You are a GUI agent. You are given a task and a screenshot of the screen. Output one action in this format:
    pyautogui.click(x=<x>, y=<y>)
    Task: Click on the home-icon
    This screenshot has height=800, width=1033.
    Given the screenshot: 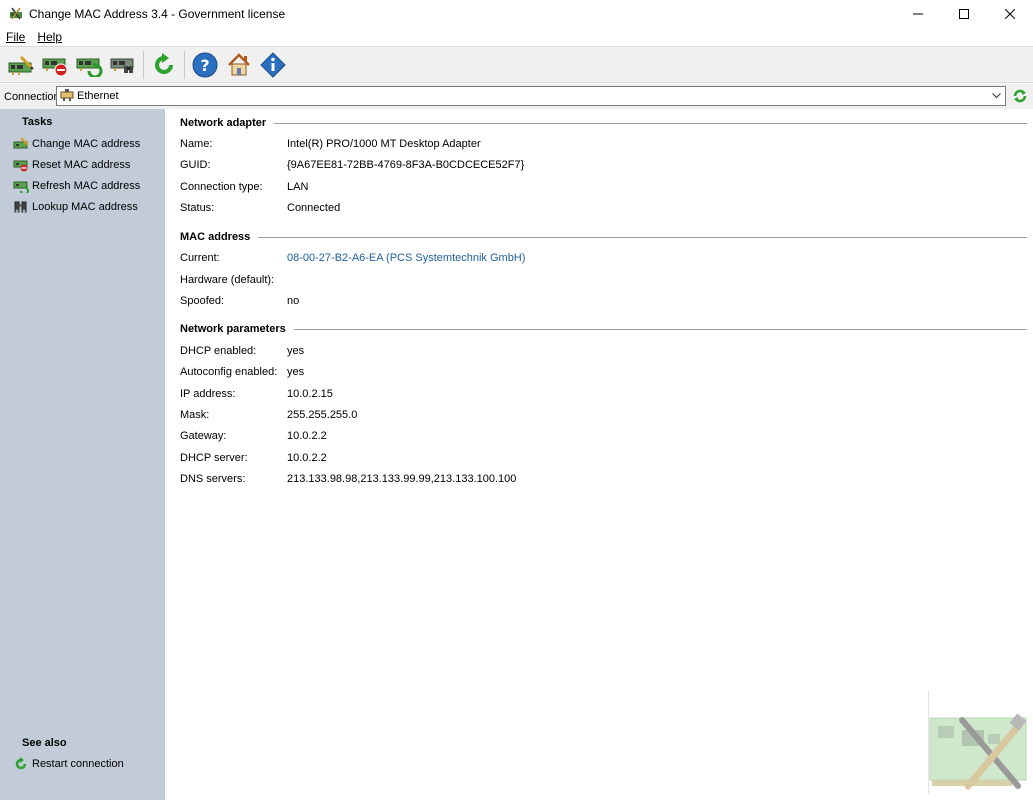 What is the action you would take?
    pyautogui.click(x=239, y=63)
    